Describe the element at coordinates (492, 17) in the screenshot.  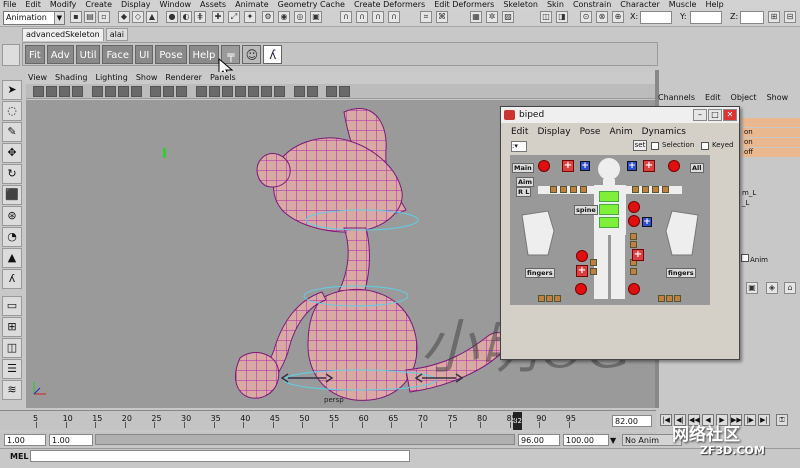
I see `render-frame-icon: ✲` at that location.